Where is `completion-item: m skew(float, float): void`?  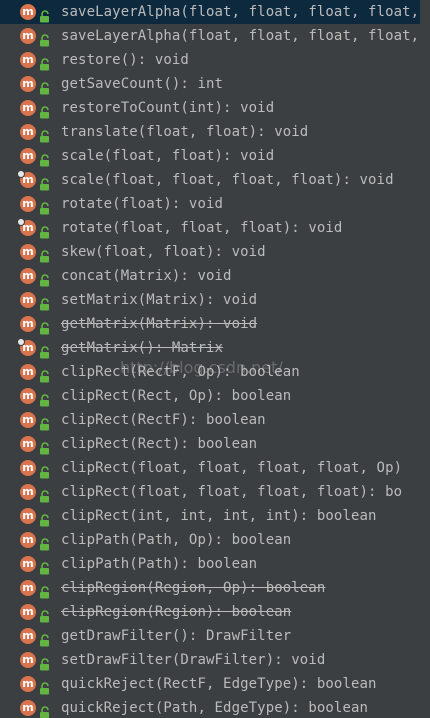
completion-item: m skew(float, float): void is located at coordinates (210, 252).